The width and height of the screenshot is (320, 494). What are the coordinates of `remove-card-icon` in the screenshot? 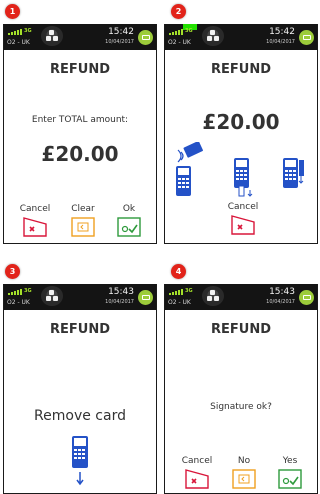 It's located at (80, 461).